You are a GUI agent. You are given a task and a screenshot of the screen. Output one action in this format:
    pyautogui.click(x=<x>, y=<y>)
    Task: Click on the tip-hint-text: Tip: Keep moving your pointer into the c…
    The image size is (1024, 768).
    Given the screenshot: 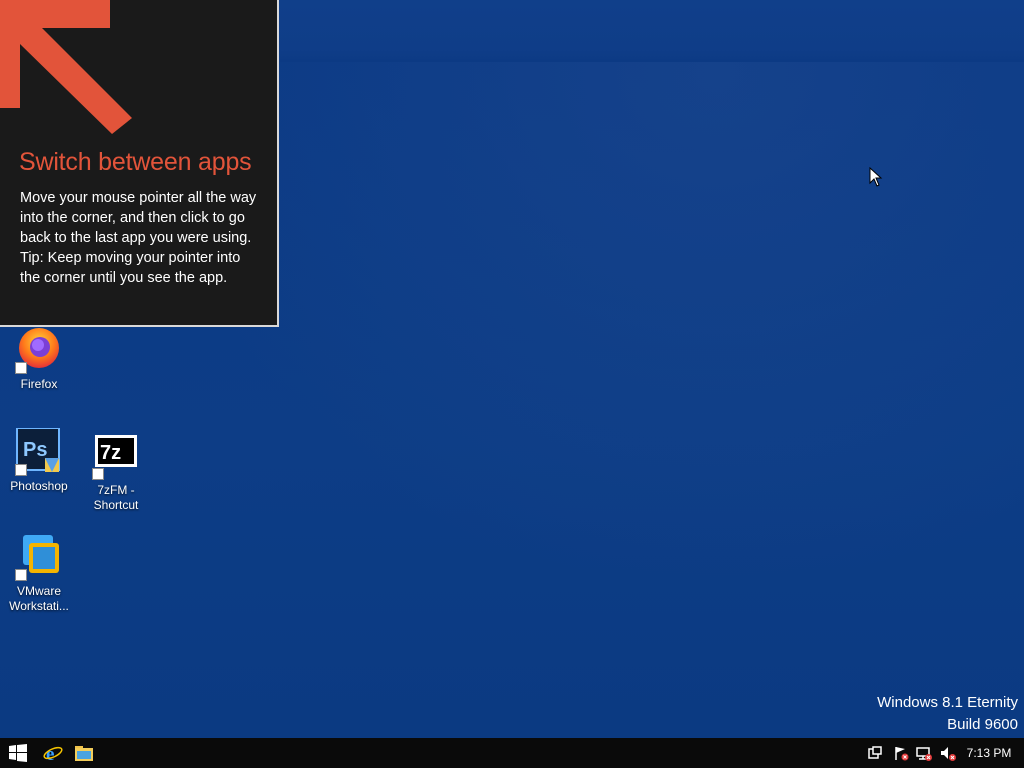 What is the action you would take?
    pyautogui.click(x=130, y=268)
    